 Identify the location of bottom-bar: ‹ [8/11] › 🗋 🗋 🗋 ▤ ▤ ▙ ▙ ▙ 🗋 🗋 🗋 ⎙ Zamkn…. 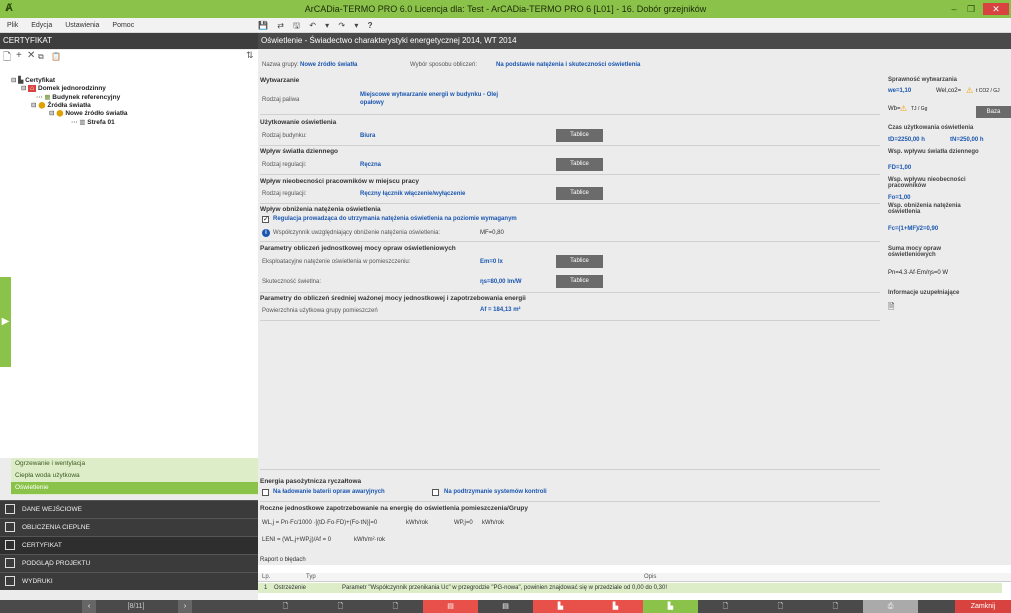
(505, 606).